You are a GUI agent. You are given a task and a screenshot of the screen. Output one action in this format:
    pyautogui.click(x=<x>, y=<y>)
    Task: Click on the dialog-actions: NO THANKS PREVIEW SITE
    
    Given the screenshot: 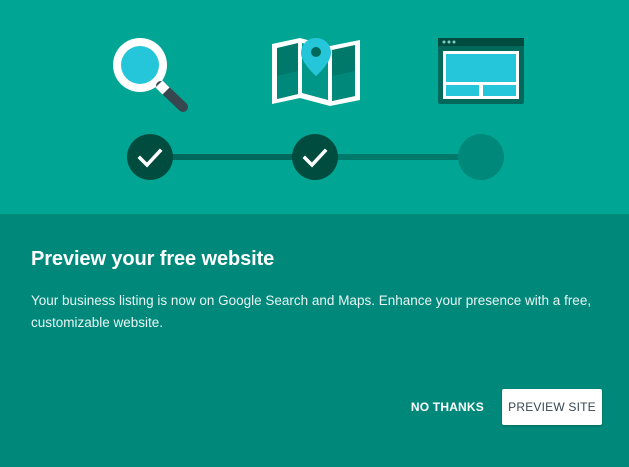 What is the action you would take?
    pyautogui.click(x=502, y=407)
    